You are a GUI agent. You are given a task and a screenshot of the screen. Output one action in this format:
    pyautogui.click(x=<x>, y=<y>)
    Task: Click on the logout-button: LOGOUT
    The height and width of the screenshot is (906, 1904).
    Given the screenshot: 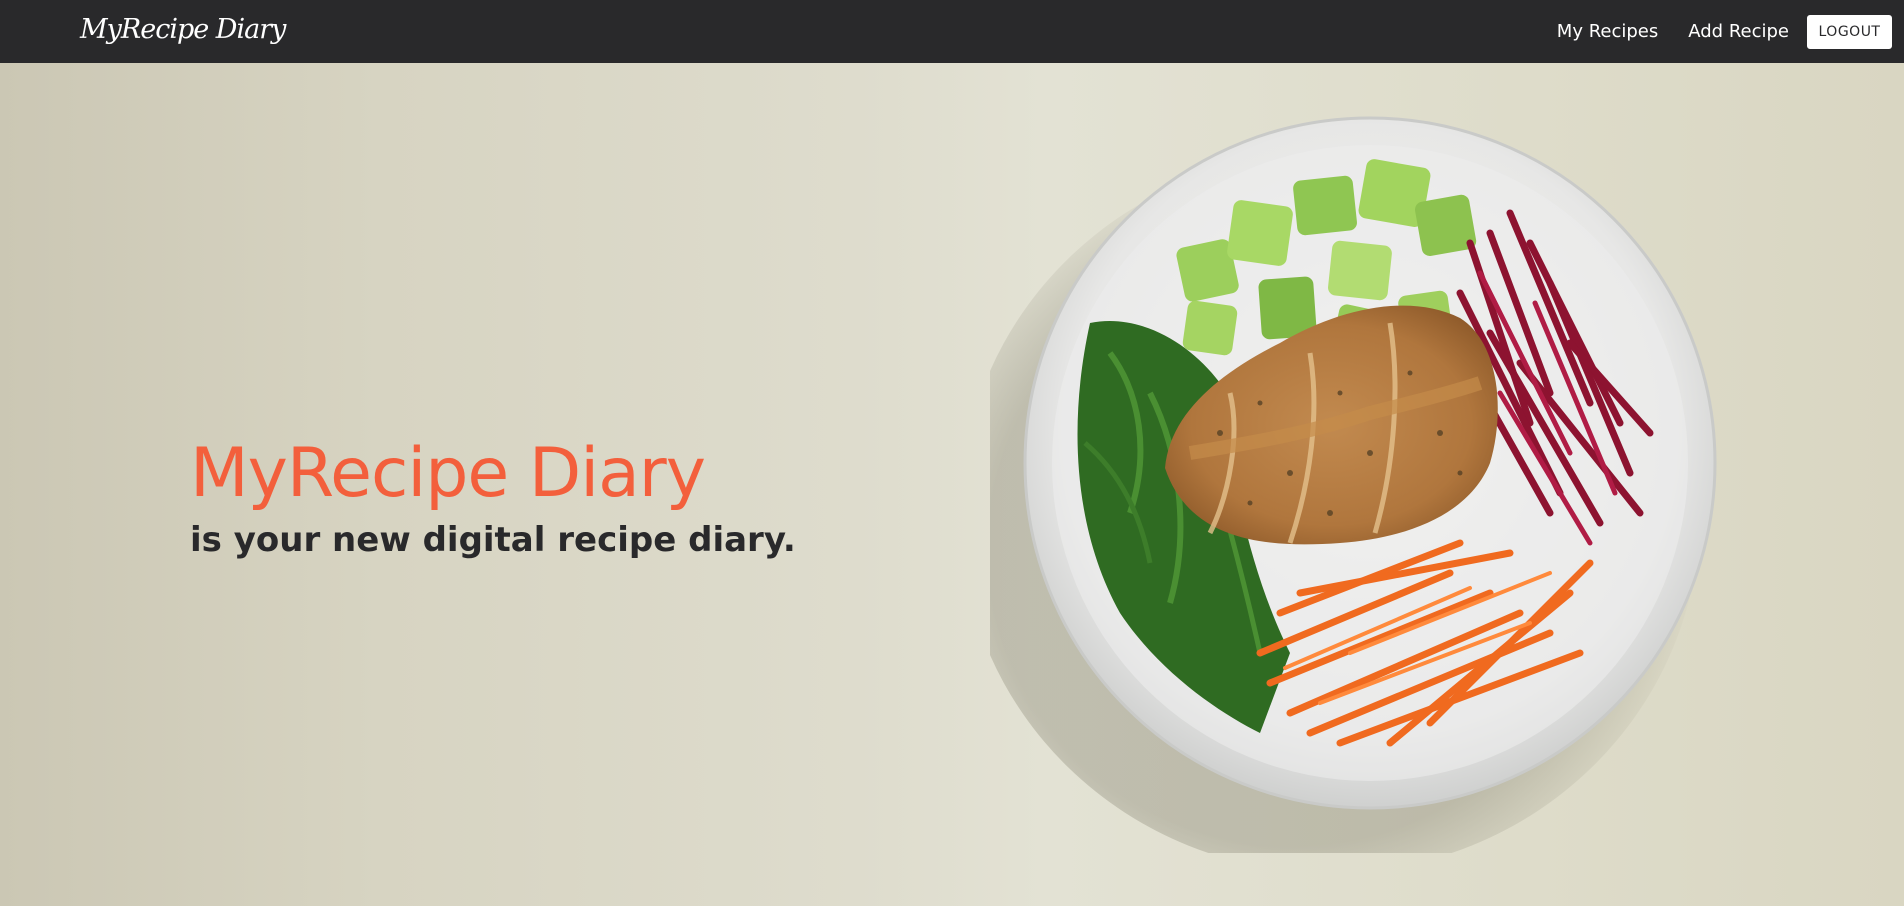 What is the action you would take?
    pyautogui.click(x=1849, y=31)
    